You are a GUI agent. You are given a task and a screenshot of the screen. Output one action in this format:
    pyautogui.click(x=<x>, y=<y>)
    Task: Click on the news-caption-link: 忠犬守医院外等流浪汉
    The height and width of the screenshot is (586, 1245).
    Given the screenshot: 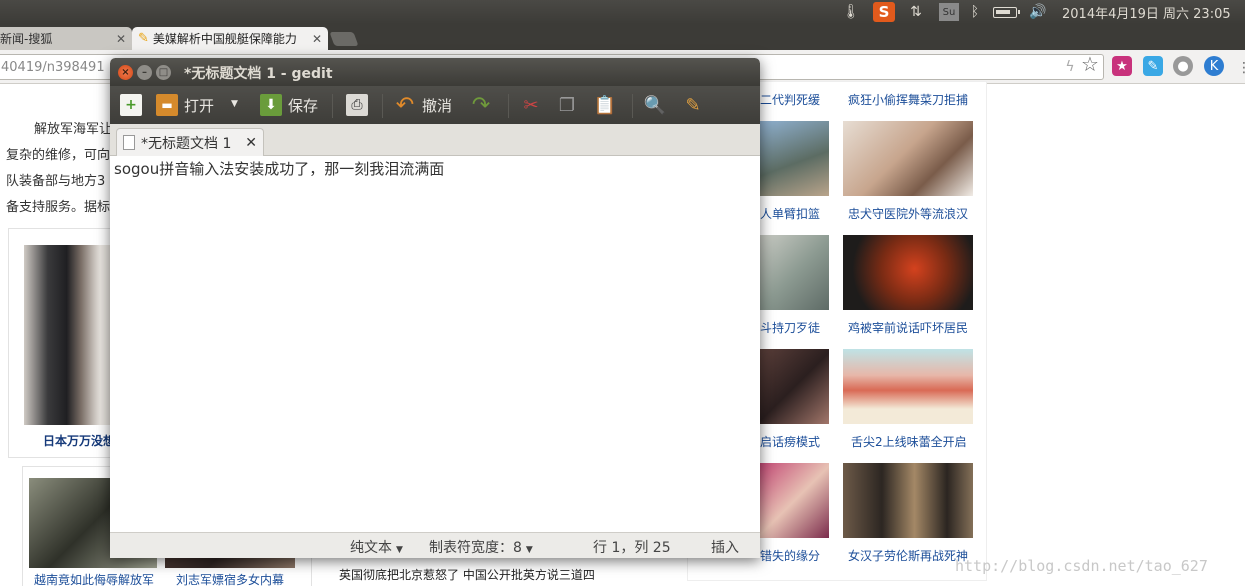 What is the action you would take?
    pyautogui.click(x=908, y=213)
    